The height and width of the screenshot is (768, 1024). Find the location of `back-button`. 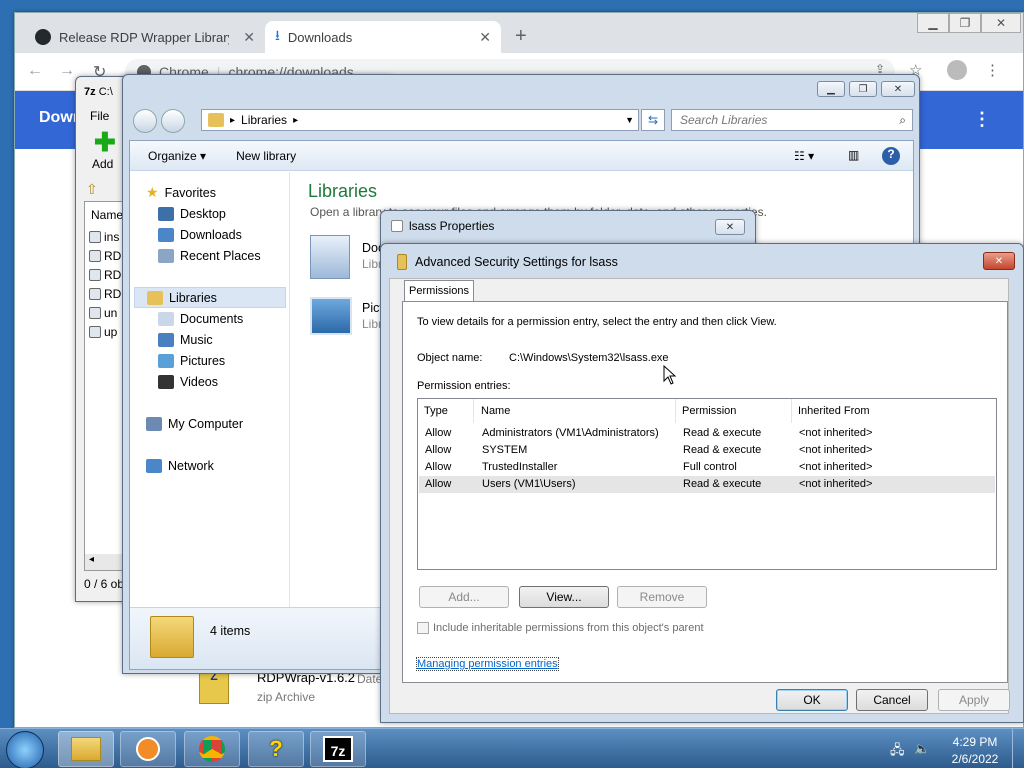

back-button is located at coordinates (145, 121).